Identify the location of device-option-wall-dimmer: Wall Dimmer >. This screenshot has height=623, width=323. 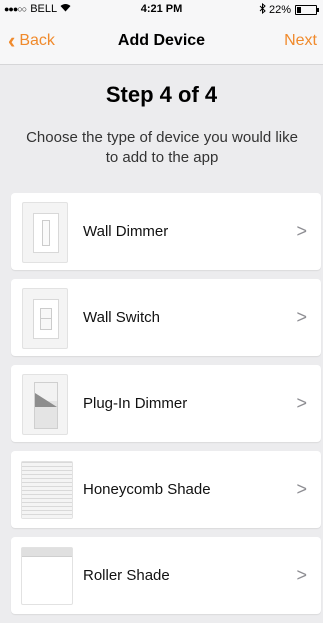
(166, 231).